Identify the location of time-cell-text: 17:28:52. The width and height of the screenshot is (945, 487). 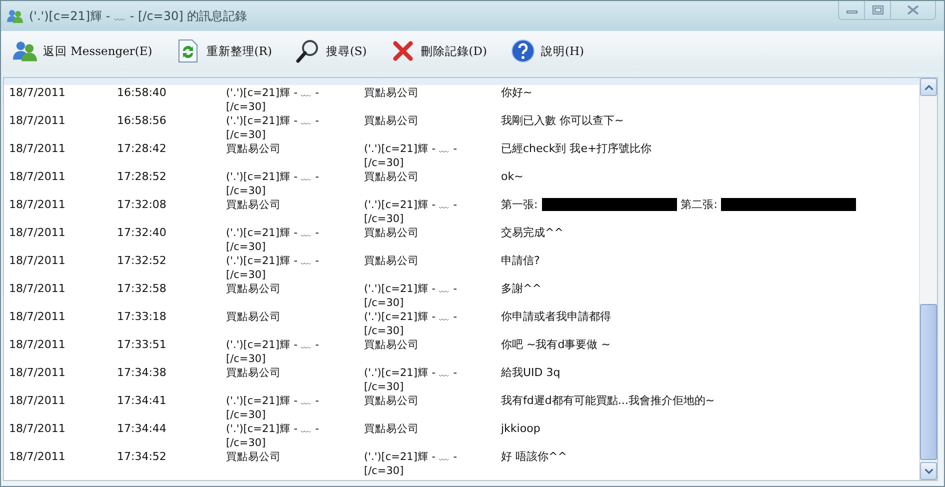
(142, 177).